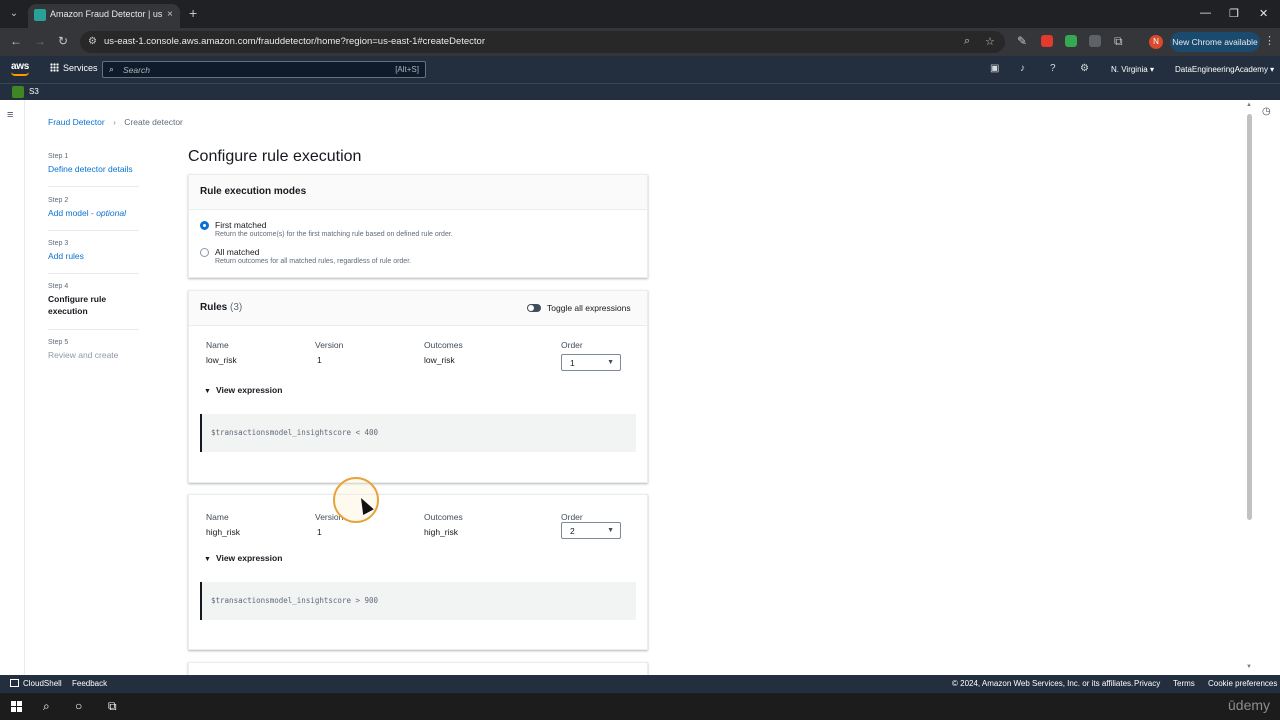 This screenshot has width=1280, height=720. What do you see at coordinates (104, 16) in the screenshot?
I see `browser-tab: Amazon Fraud Detector | us-east-1 ×` at bounding box center [104, 16].